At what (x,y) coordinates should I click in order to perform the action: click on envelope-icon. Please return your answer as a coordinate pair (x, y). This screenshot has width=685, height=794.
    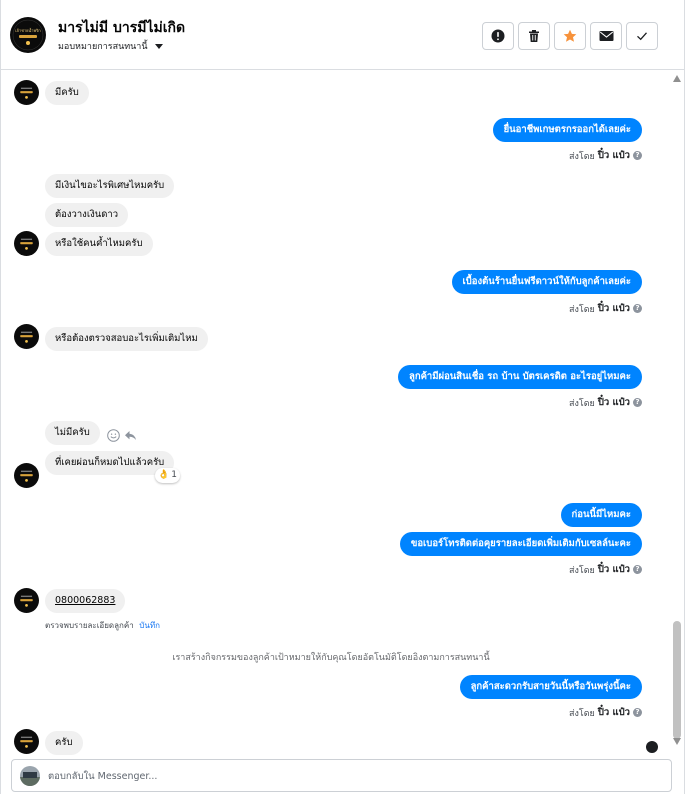
    Looking at the image, I should click on (606, 36).